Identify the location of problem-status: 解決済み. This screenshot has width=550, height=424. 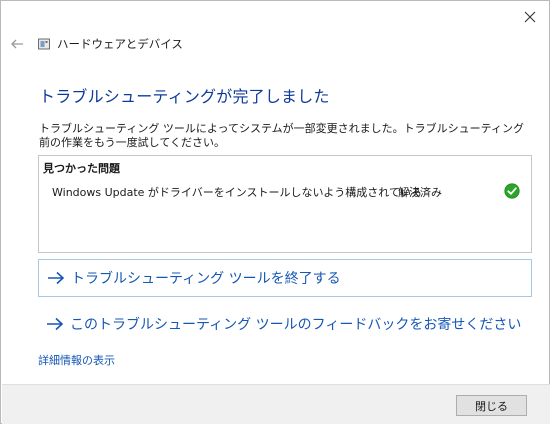
(420, 192).